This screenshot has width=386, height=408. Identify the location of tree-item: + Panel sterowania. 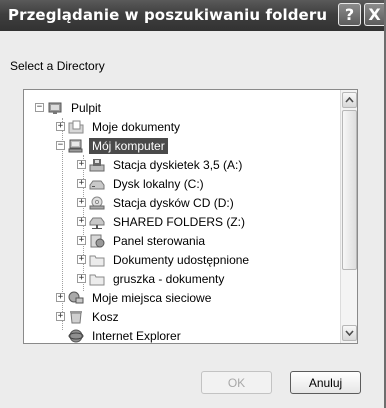
(142, 240).